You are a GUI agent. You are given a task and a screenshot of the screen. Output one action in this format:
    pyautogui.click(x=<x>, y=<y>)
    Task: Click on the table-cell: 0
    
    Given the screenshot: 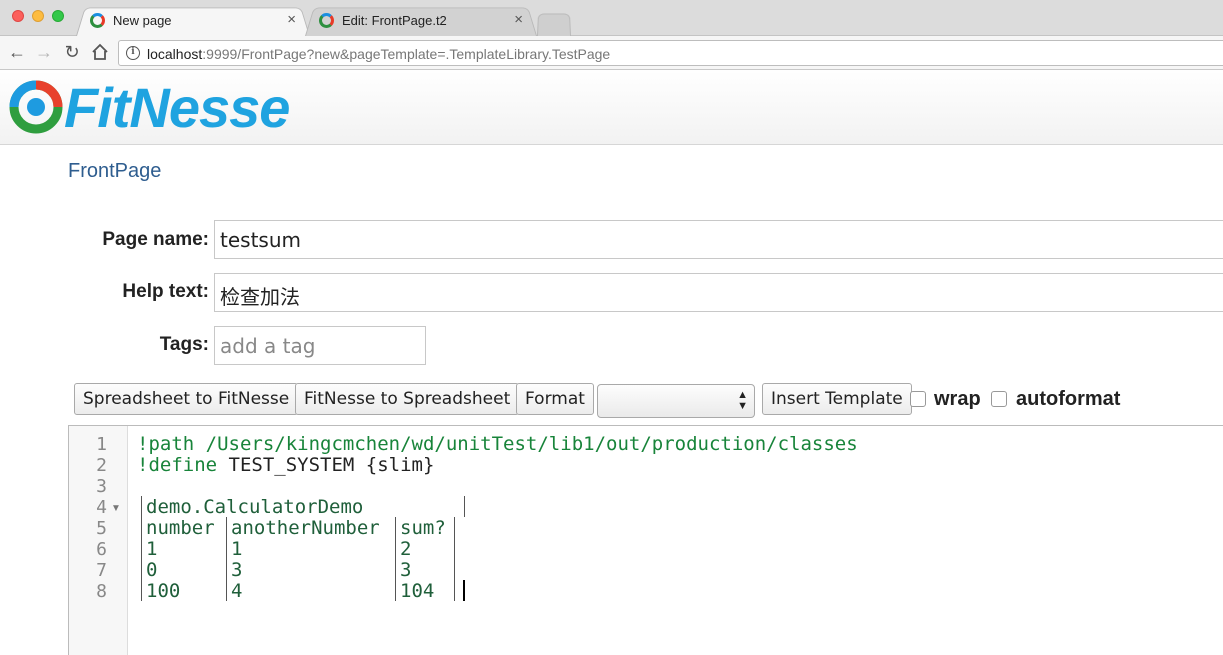 What is the action you would take?
    pyautogui.click(x=152, y=570)
    